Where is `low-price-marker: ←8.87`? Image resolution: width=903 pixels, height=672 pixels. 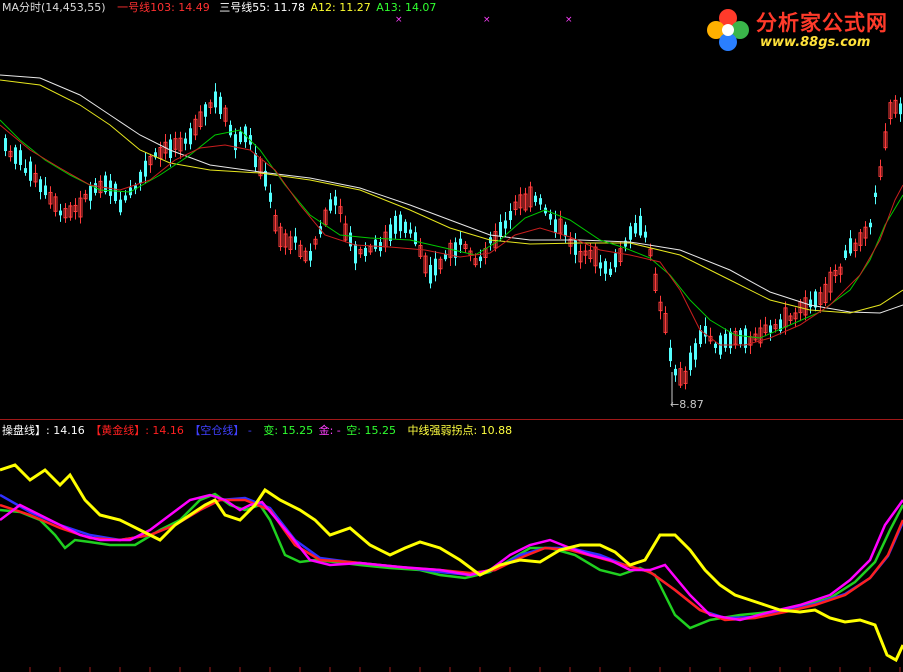 low-price-marker: ←8.87 is located at coordinates (687, 404).